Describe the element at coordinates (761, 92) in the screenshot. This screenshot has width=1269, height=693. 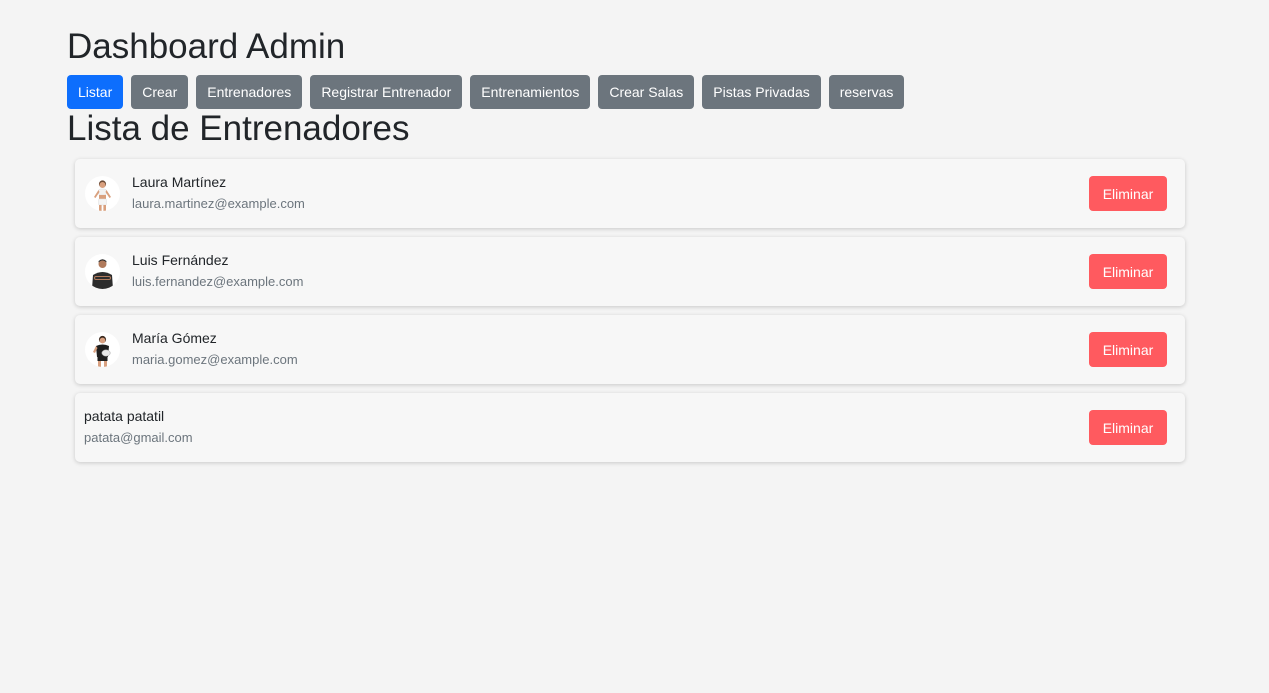
I see `nav-pistas-privadas-button: Pistas Privadas` at that location.